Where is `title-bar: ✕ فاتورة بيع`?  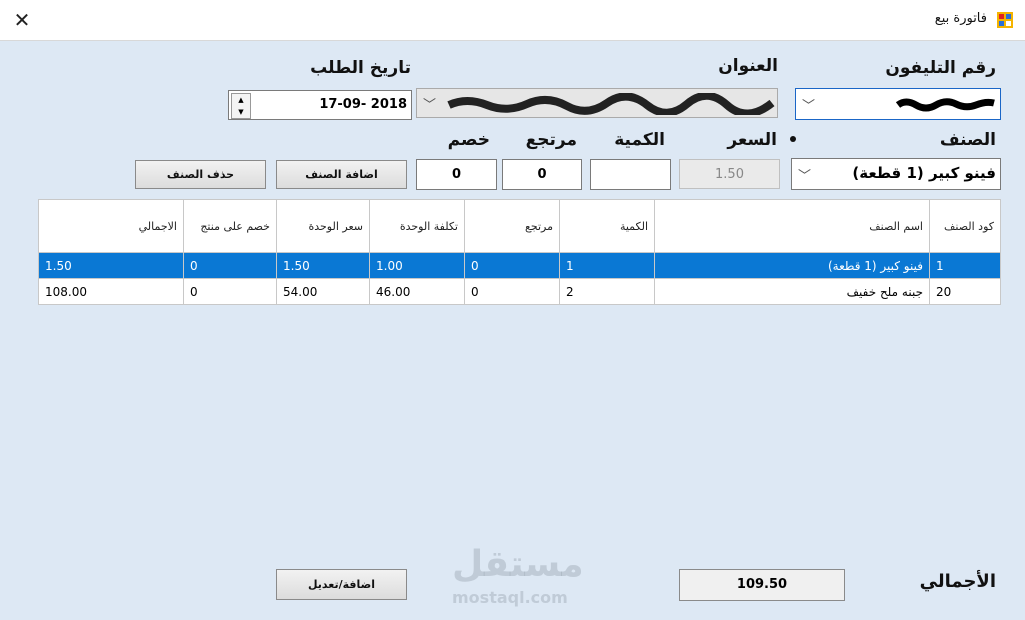 title-bar: ✕ فاتورة بيع is located at coordinates (512, 20).